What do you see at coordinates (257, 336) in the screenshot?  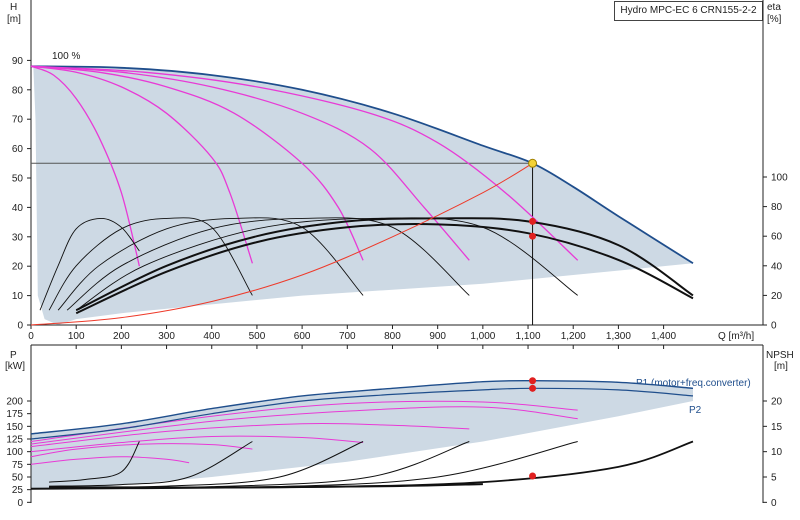 I see `x-tick-label: 500` at bounding box center [257, 336].